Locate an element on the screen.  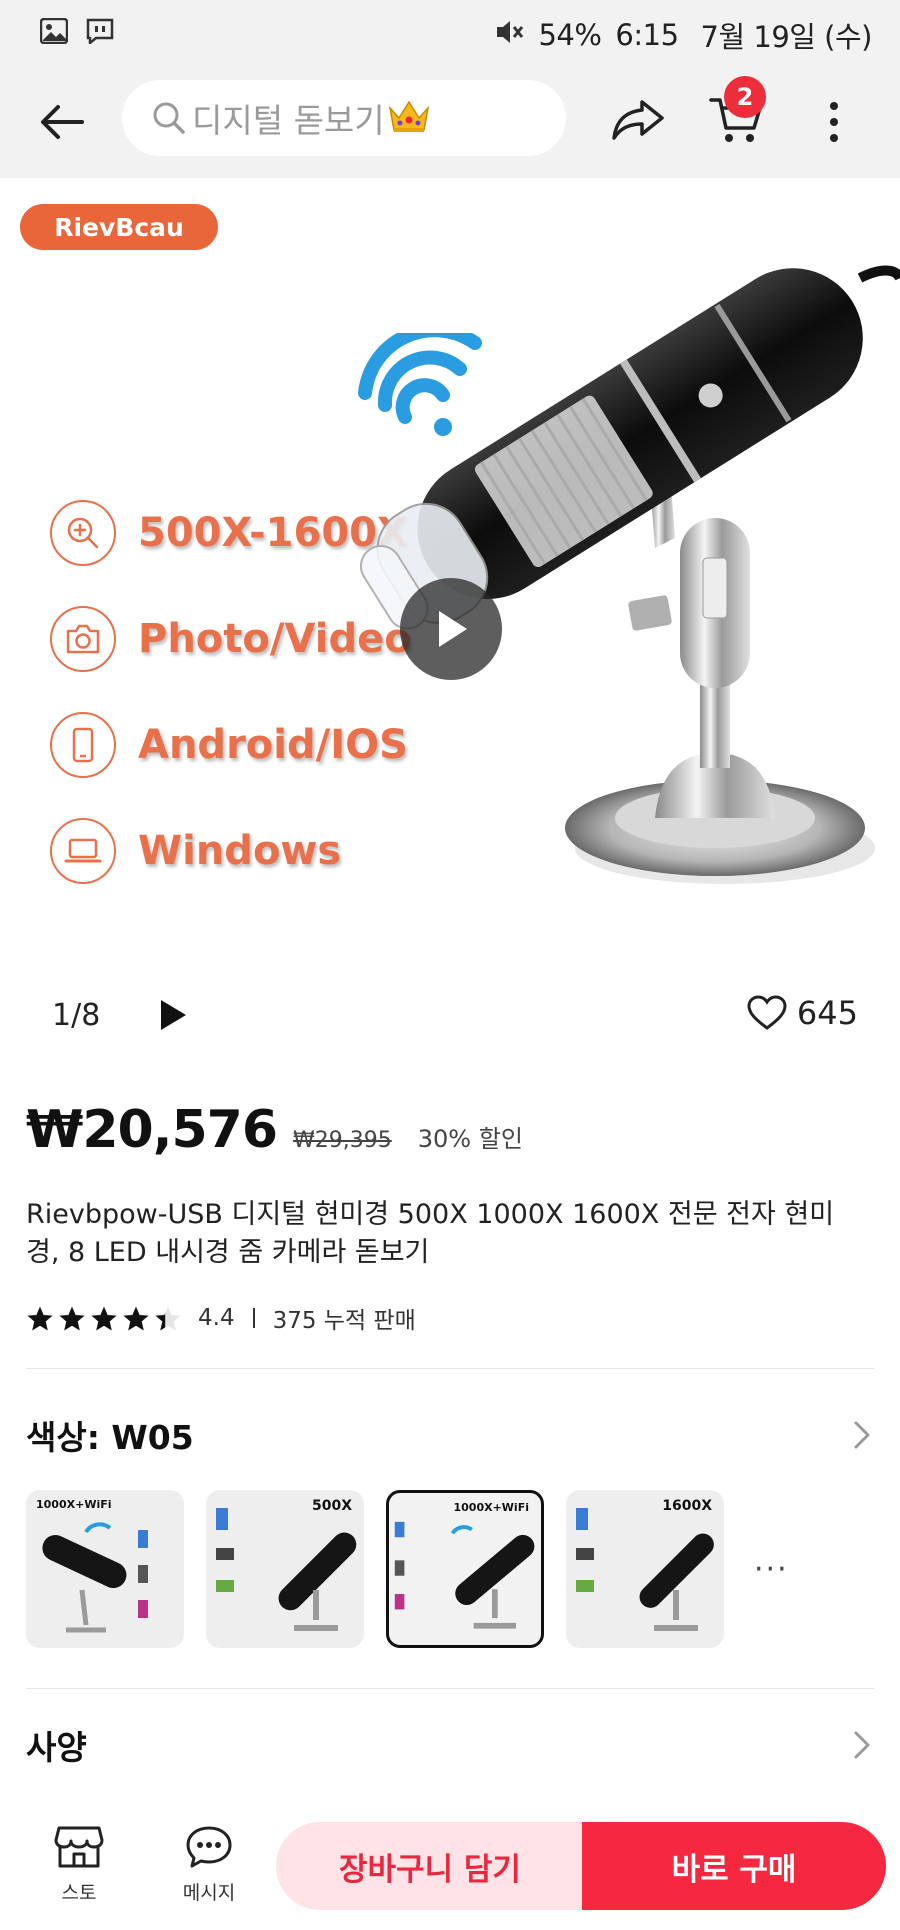
variant-label: 500X is located at coordinates (331, 1506).